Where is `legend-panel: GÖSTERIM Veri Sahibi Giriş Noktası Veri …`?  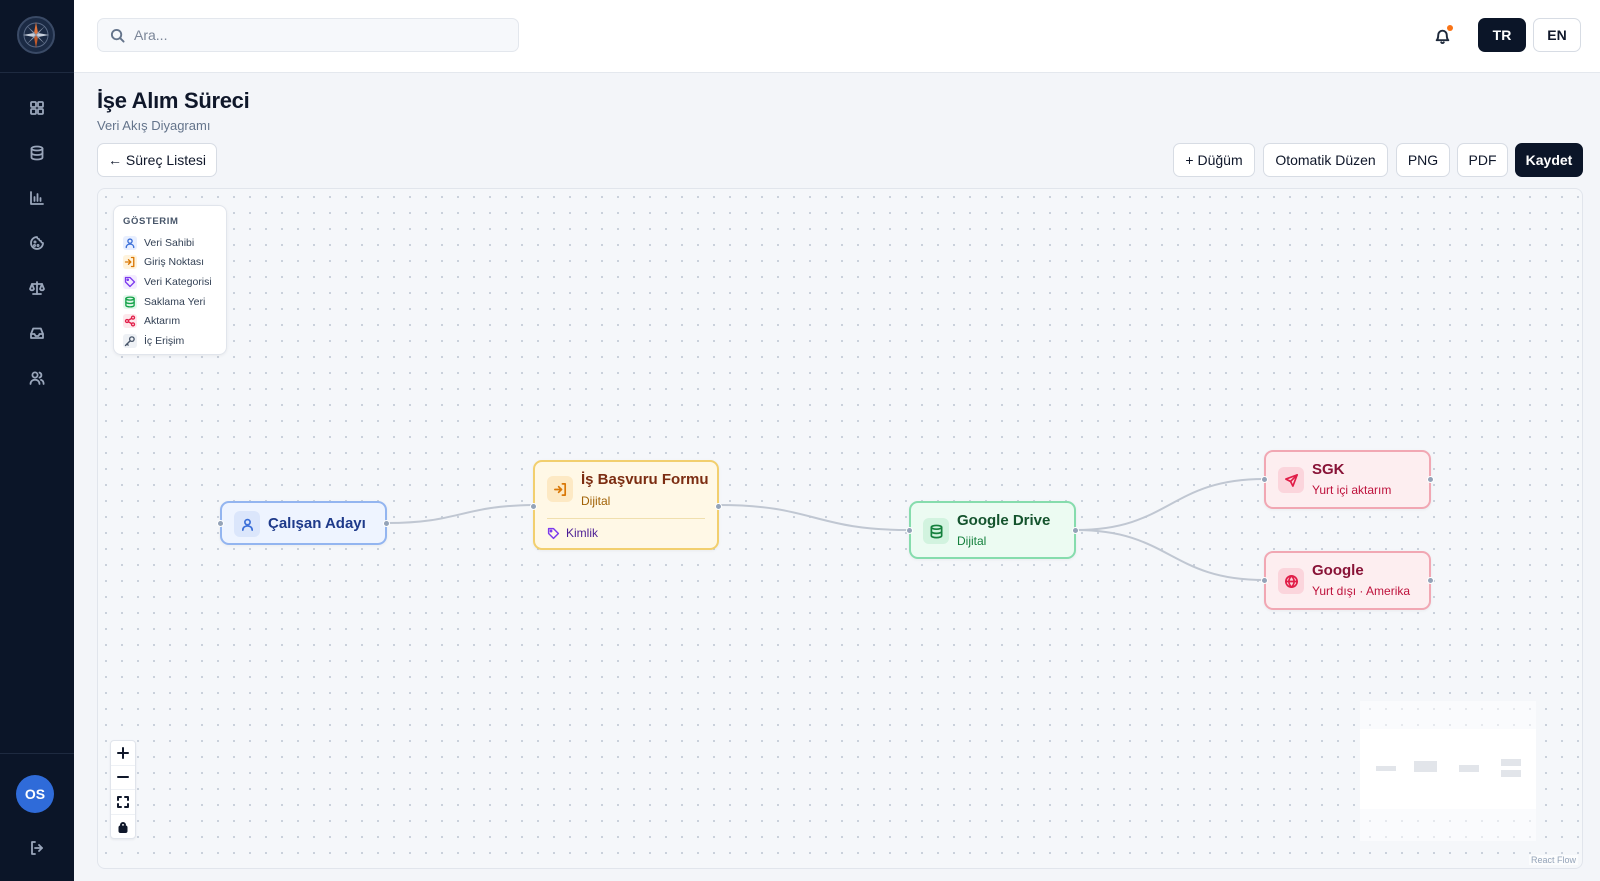
legend-panel: GÖSTERIM Veri Sahibi Giriş Noktası Veri … is located at coordinates (170, 280).